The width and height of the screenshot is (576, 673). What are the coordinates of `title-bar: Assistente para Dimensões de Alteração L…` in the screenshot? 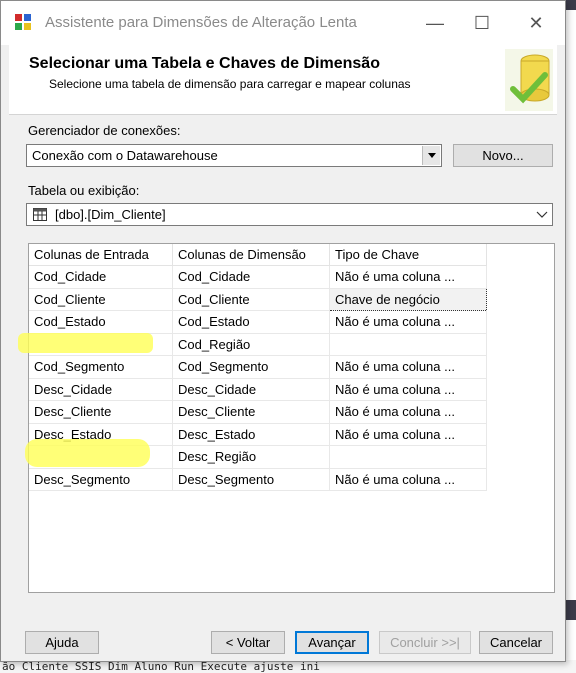 It's located at (283, 23).